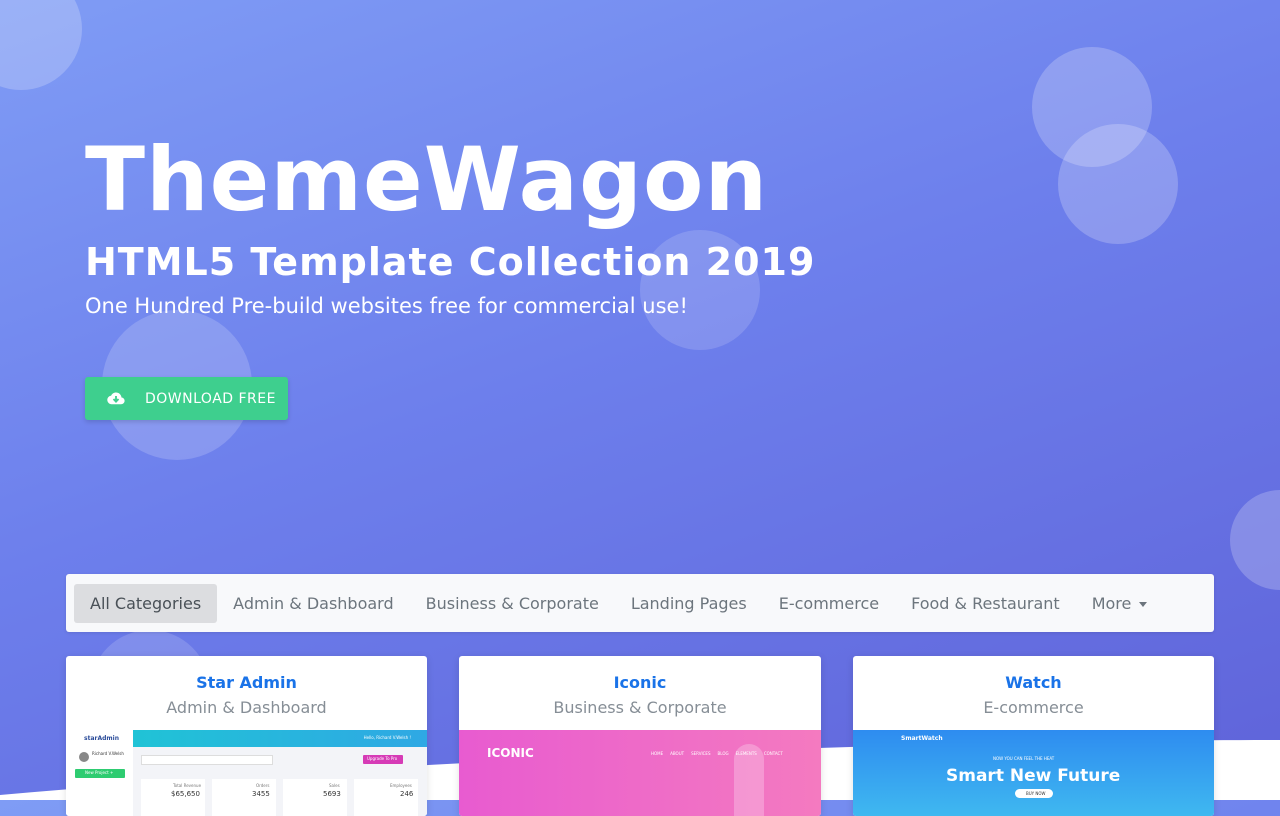 The height and width of the screenshot is (816, 1280). I want to click on thumb-new-project: New Project +, so click(100, 773).